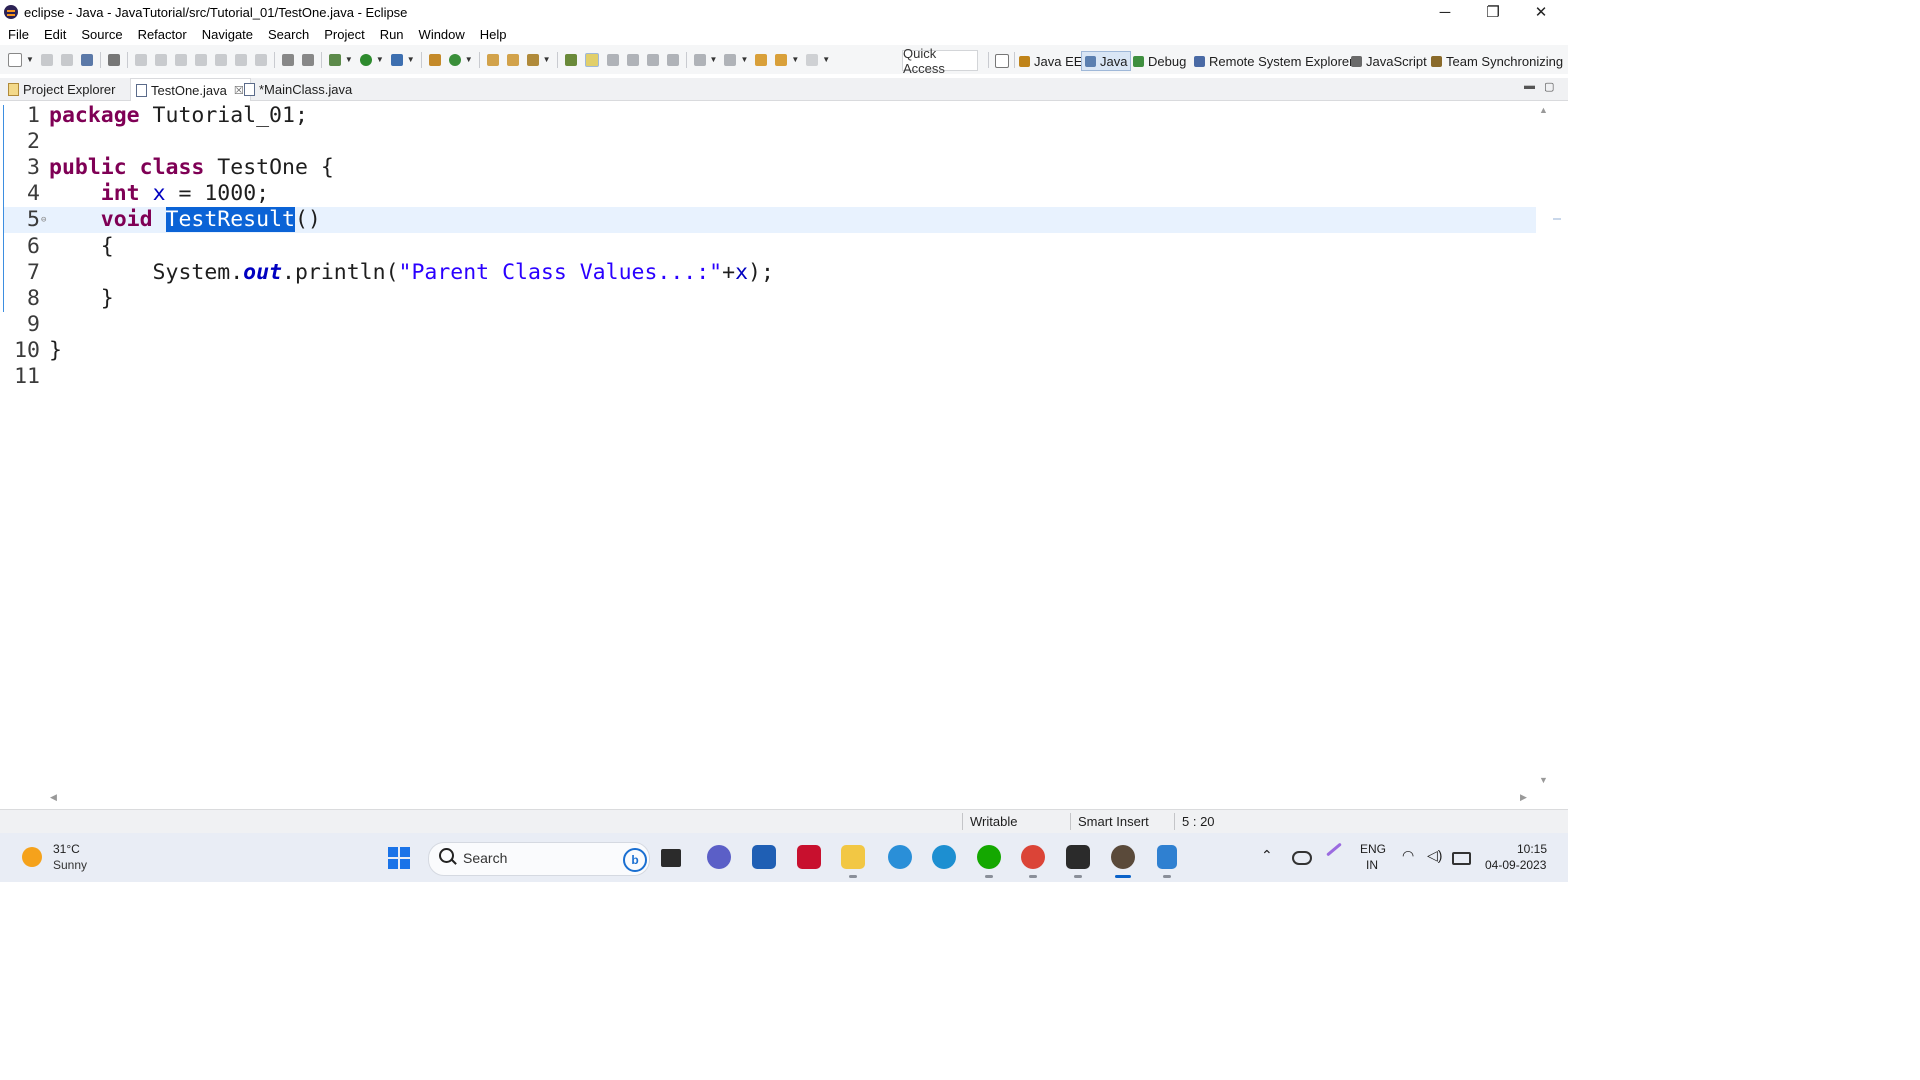 Image resolution: width=1920 pixels, height=1080 pixels. I want to click on pen-menu-icon, so click(1334, 849).